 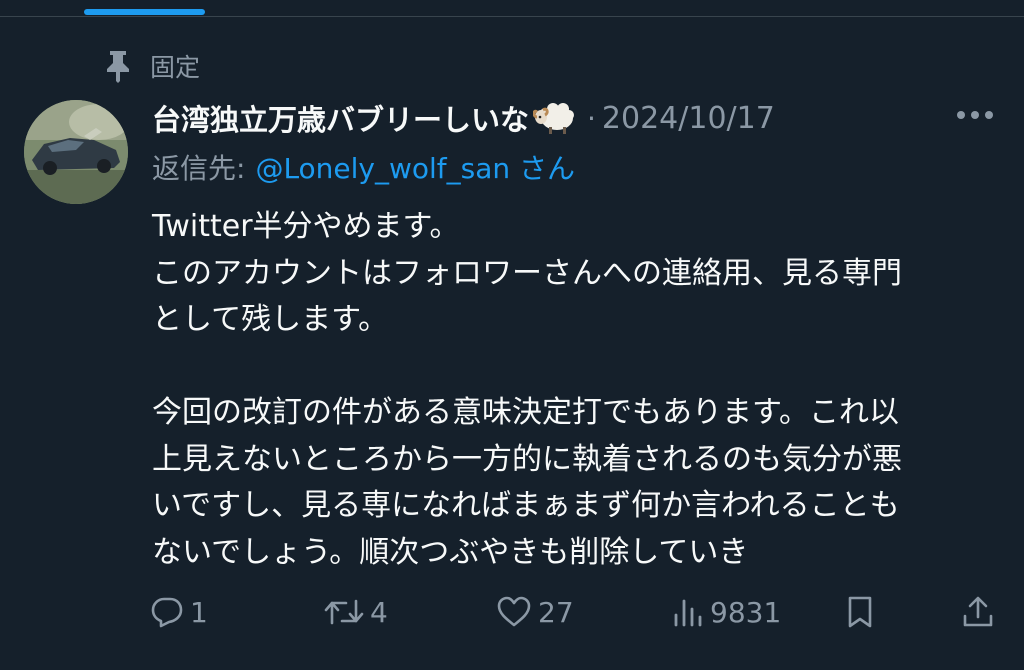 I want to click on tweet-text-line: ないでしょう。順次つぶやきも削除していき, so click(x=450, y=552).